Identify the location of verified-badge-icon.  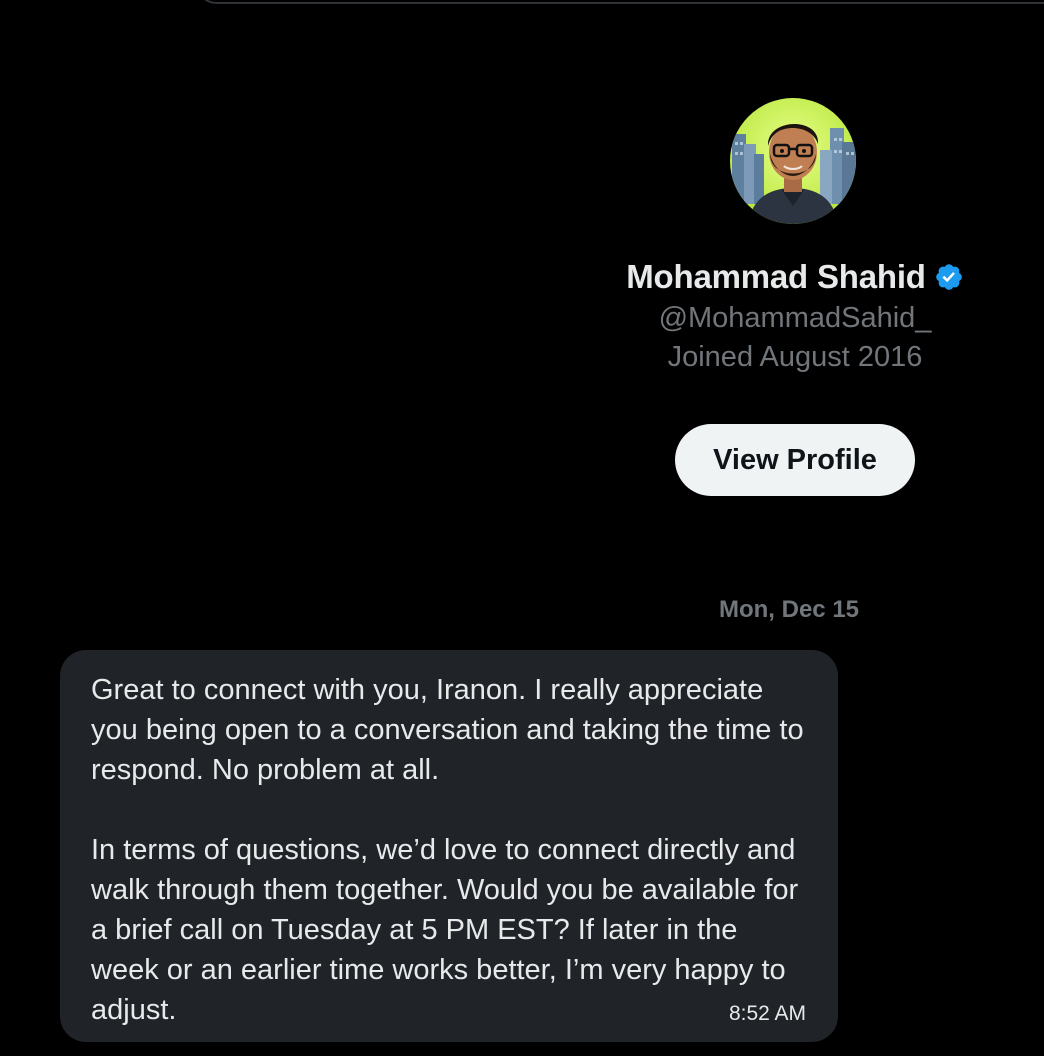
(949, 277).